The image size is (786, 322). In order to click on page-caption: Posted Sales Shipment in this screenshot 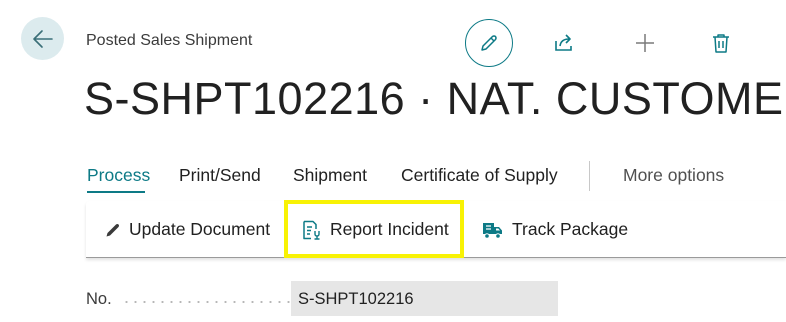, I will do `click(169, 40)`.